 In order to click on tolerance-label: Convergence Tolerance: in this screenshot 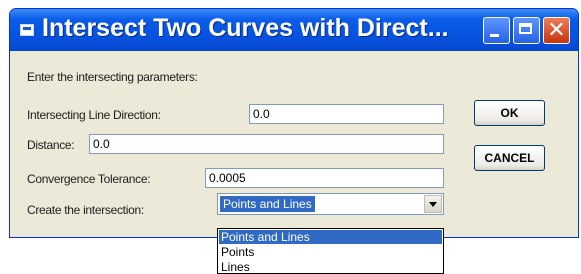, I will do `click(89, 179)`.